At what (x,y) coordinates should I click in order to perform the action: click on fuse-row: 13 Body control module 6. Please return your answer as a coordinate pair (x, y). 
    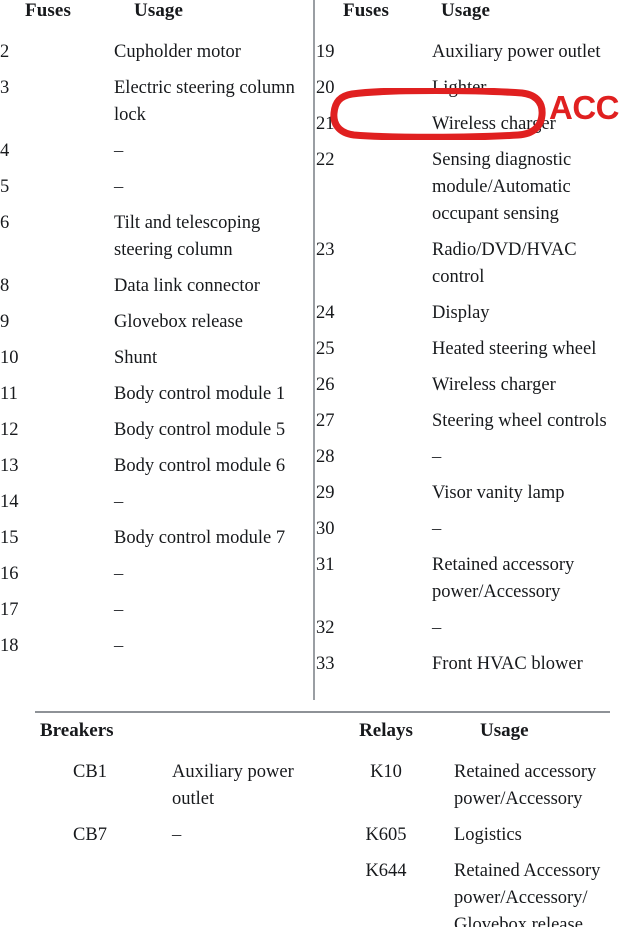
    Looking at the image, I should click on (156, 471).